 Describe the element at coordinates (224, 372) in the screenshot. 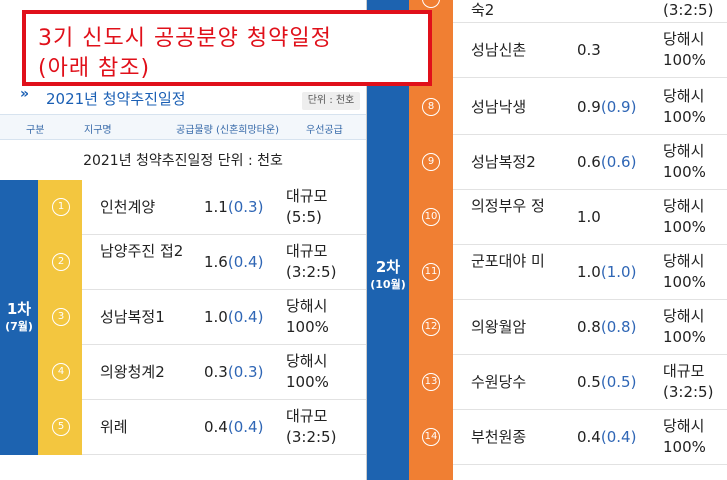

I see `table-row: 의왕청계2 0.3(0.3) 당해시 100%` at that location.